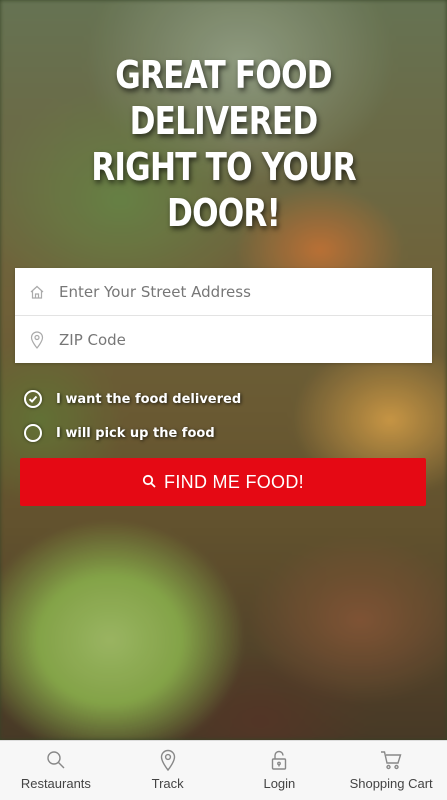 The image size is (447, 800). What do you see at coordinates (279, 760) in the screenshot?
I see `lock-icon` at bounding box center [279, 760].